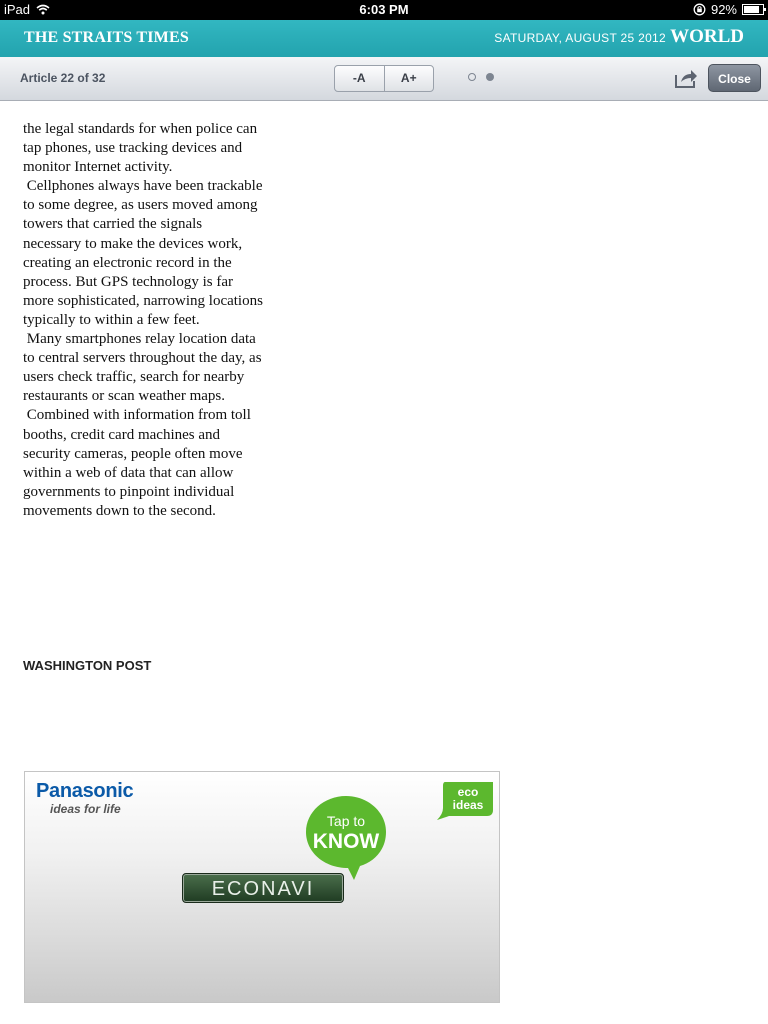 The width and height of the screenshot is (768, 1024). I want to click on status-bar: iPad 6:03 PM 92%, so click(384, 10).